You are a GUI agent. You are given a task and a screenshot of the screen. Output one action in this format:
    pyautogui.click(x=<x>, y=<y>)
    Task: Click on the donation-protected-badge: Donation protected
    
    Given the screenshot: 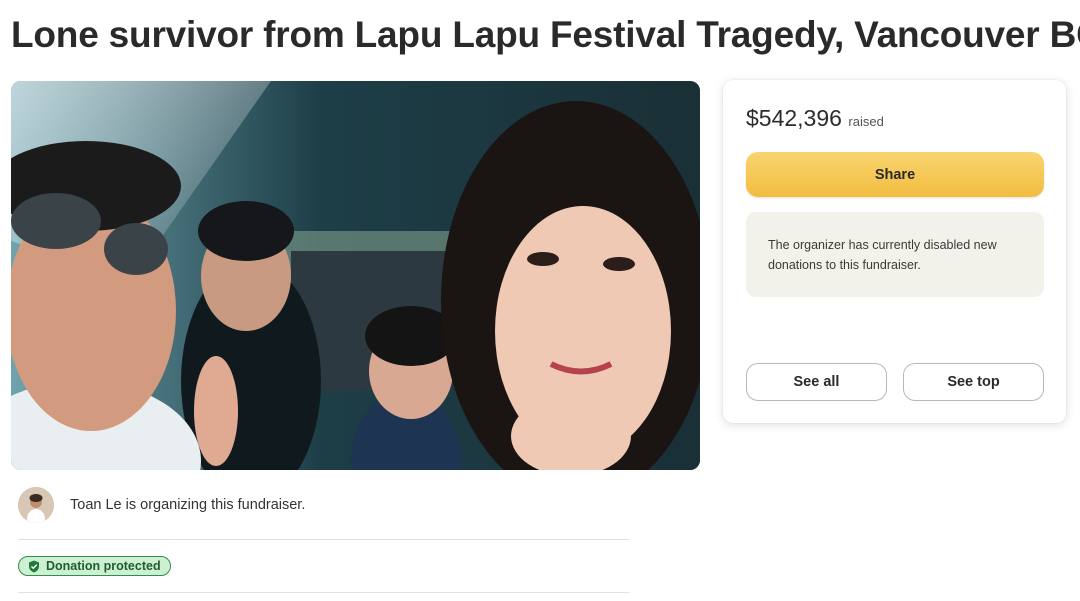 What is the action you would take?
    pyautogui.click(x=94, y=566)
    